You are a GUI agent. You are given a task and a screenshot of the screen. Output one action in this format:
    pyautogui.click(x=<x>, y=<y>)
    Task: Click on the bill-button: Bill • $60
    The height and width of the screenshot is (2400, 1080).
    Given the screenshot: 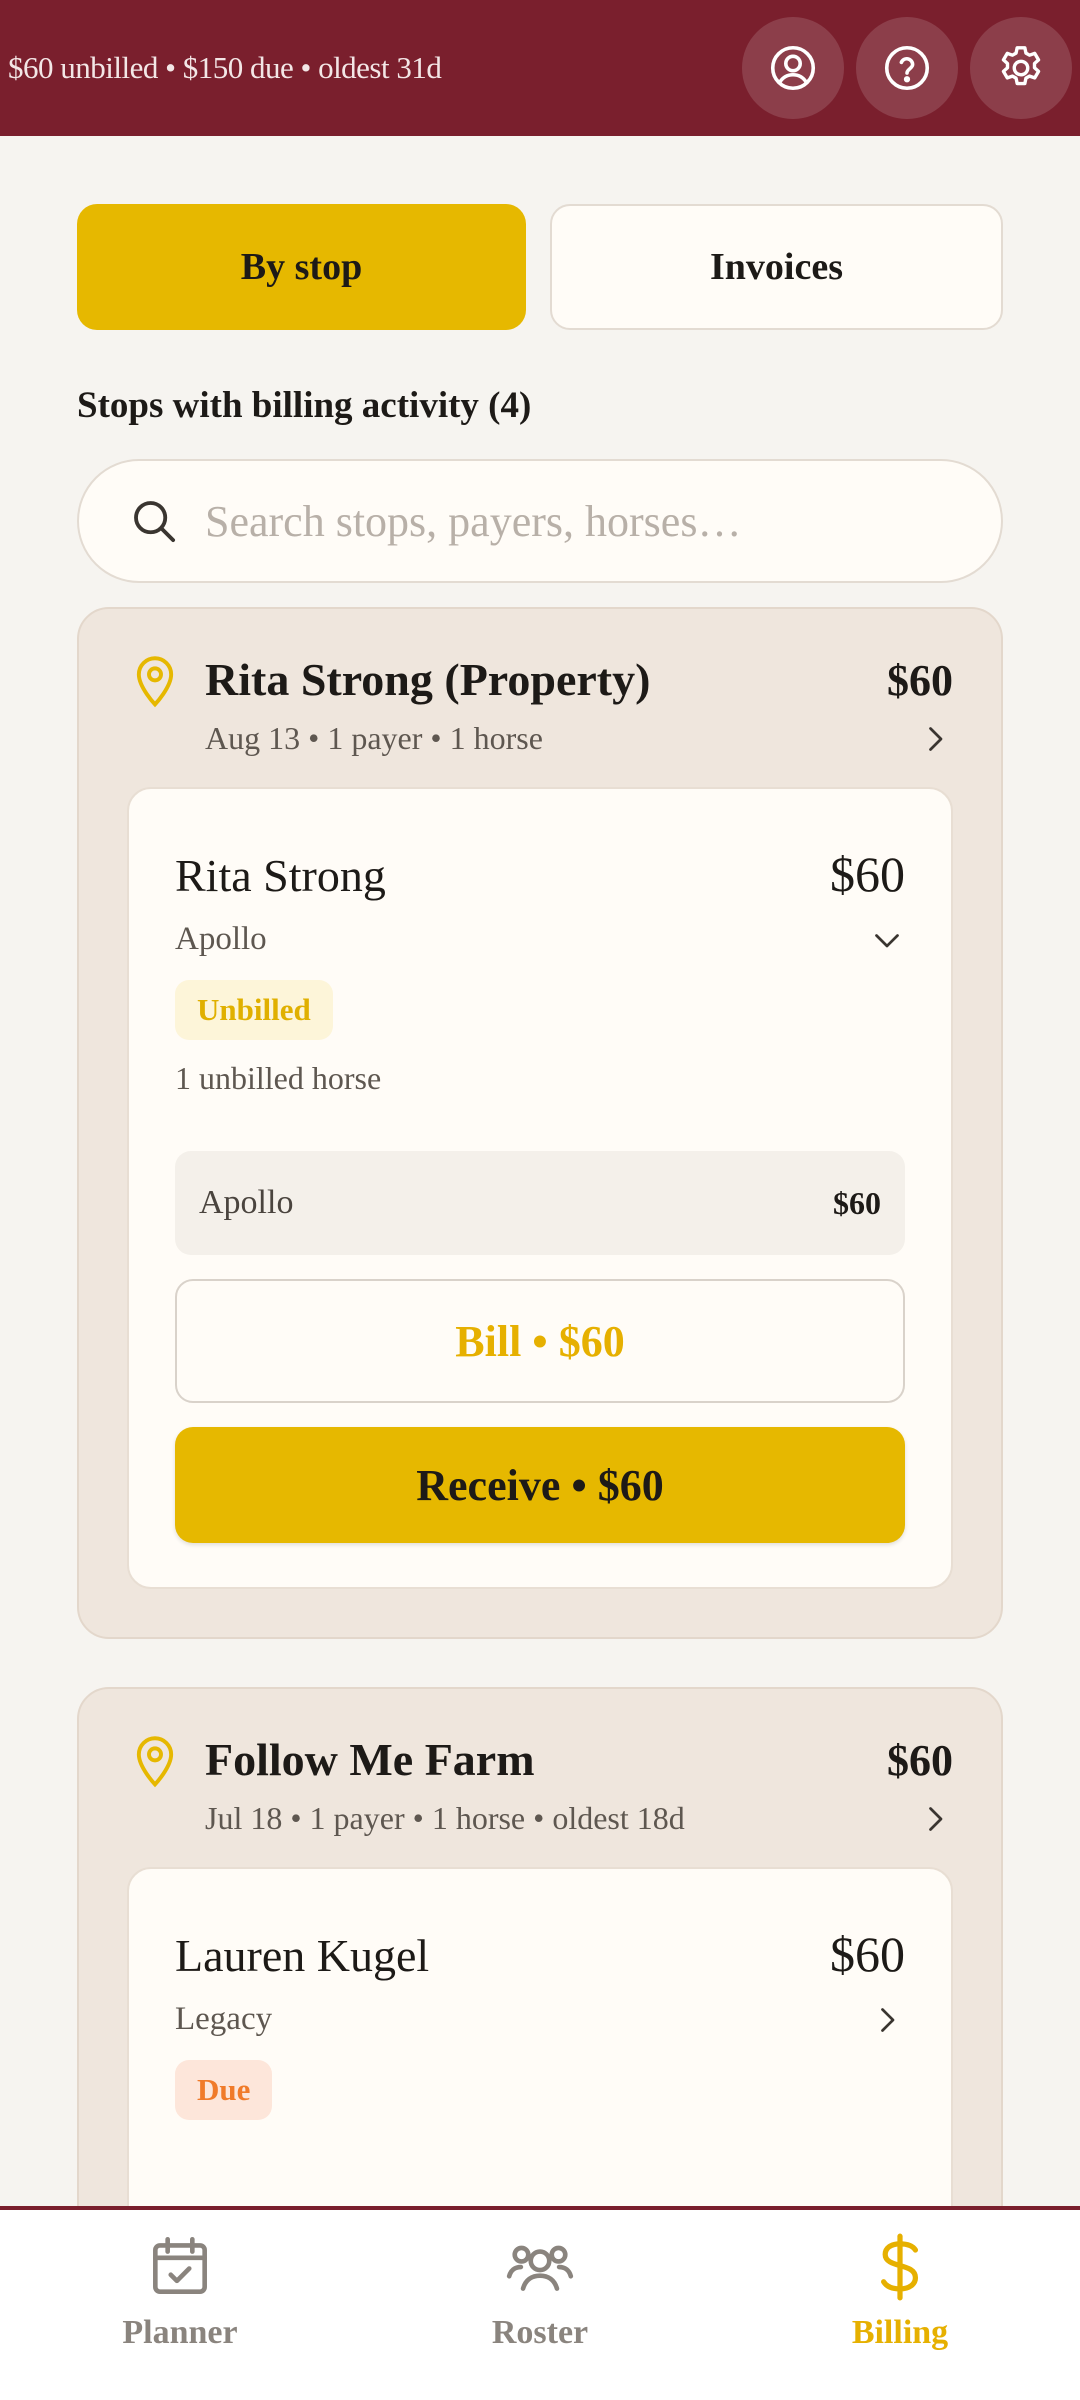 What is the action you would take?
    pyautogui.click(x=540, y=1341)
    